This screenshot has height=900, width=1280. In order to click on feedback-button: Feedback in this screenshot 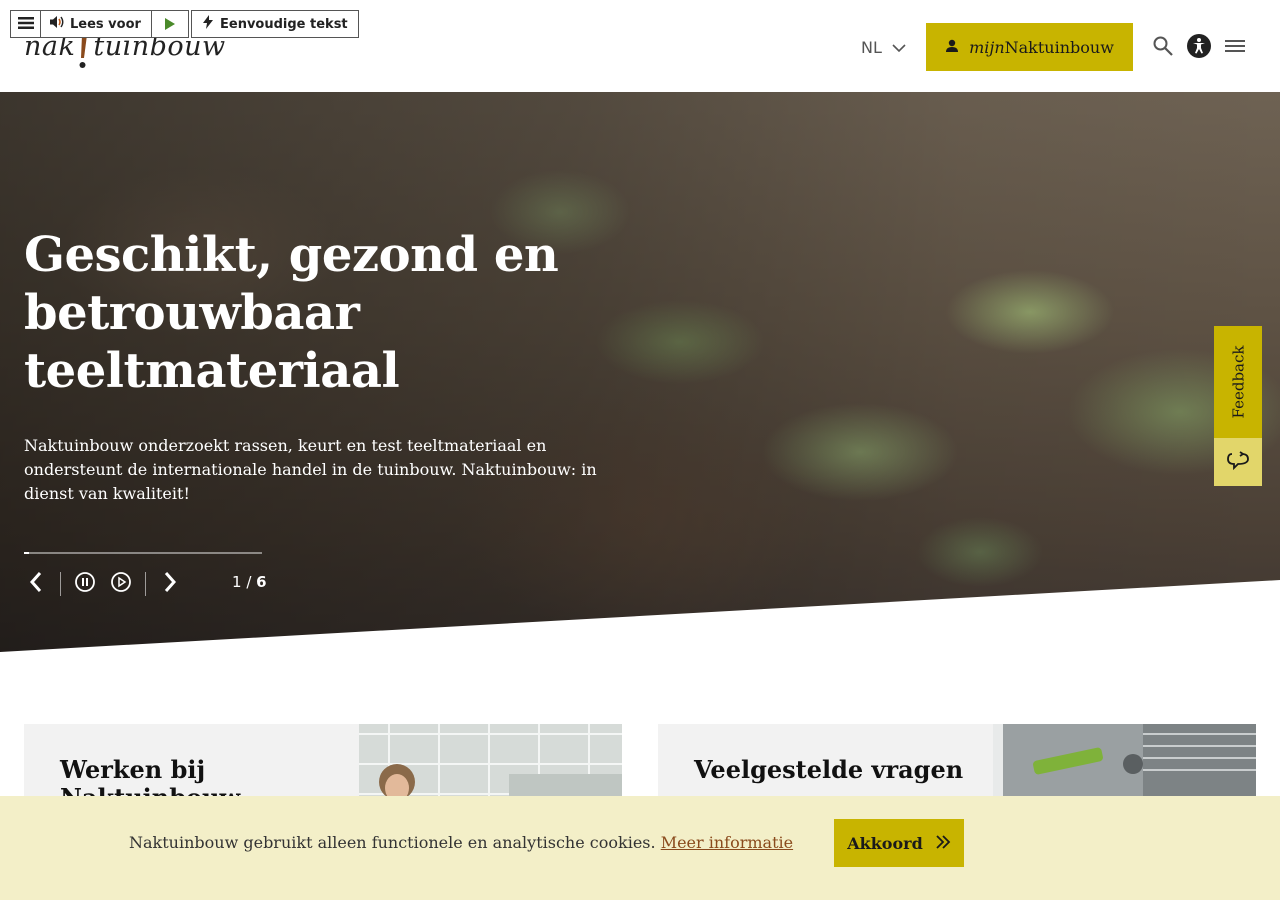, I will do `click(1238, 382)`.